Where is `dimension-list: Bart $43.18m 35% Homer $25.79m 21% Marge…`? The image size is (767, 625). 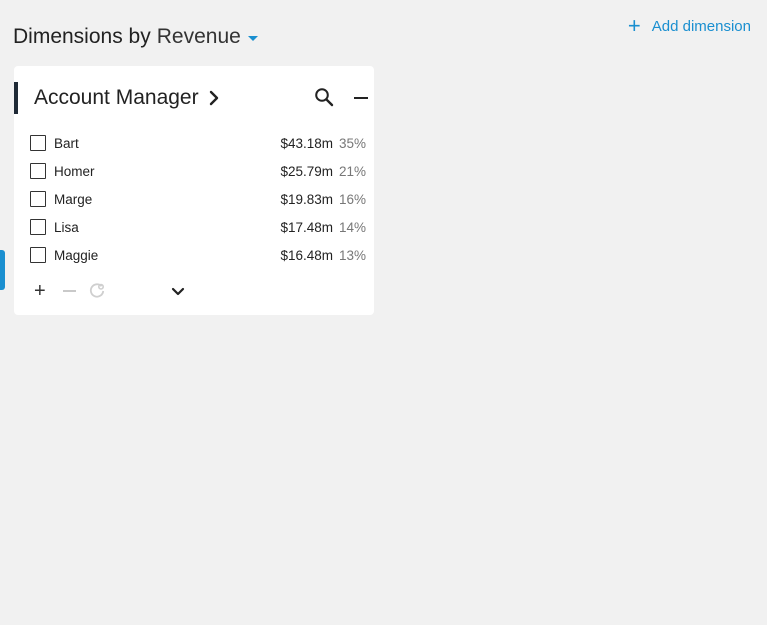 dimension-list: Bart $43.18m 35% Homer $25.79m 21% Marge… is located at coordinates (194, 200).